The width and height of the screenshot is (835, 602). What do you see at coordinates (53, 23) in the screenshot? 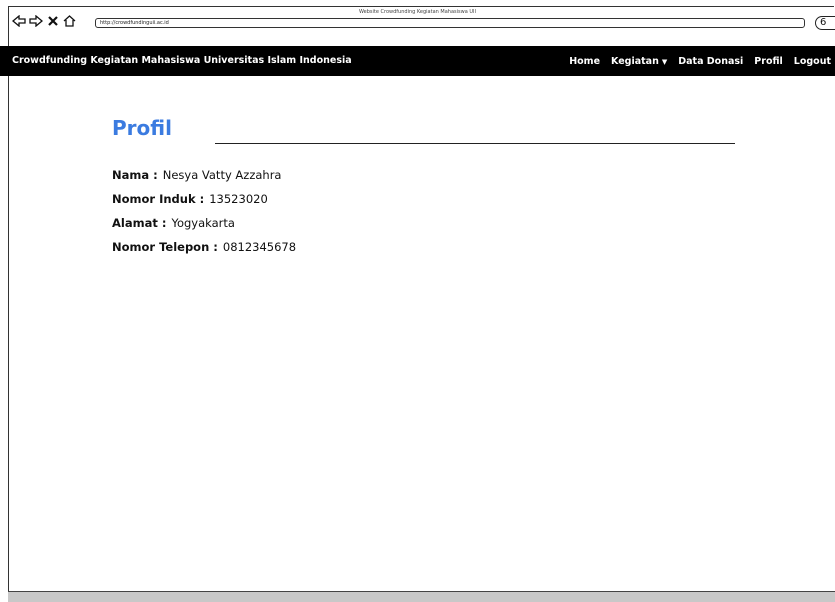
I see `stop-icon` at bounding box center [53, 23].